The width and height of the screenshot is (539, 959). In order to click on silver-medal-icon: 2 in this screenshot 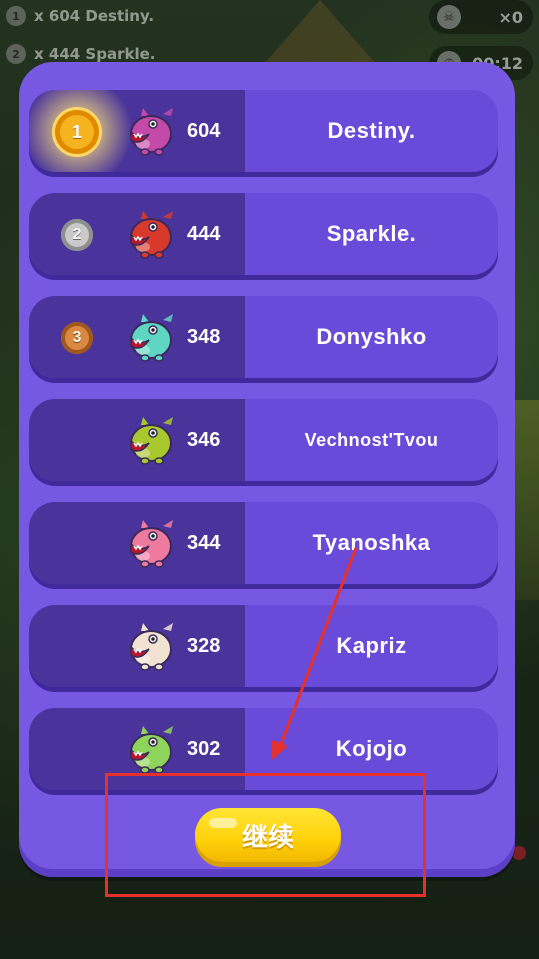, I will do `click(77, 235)`.